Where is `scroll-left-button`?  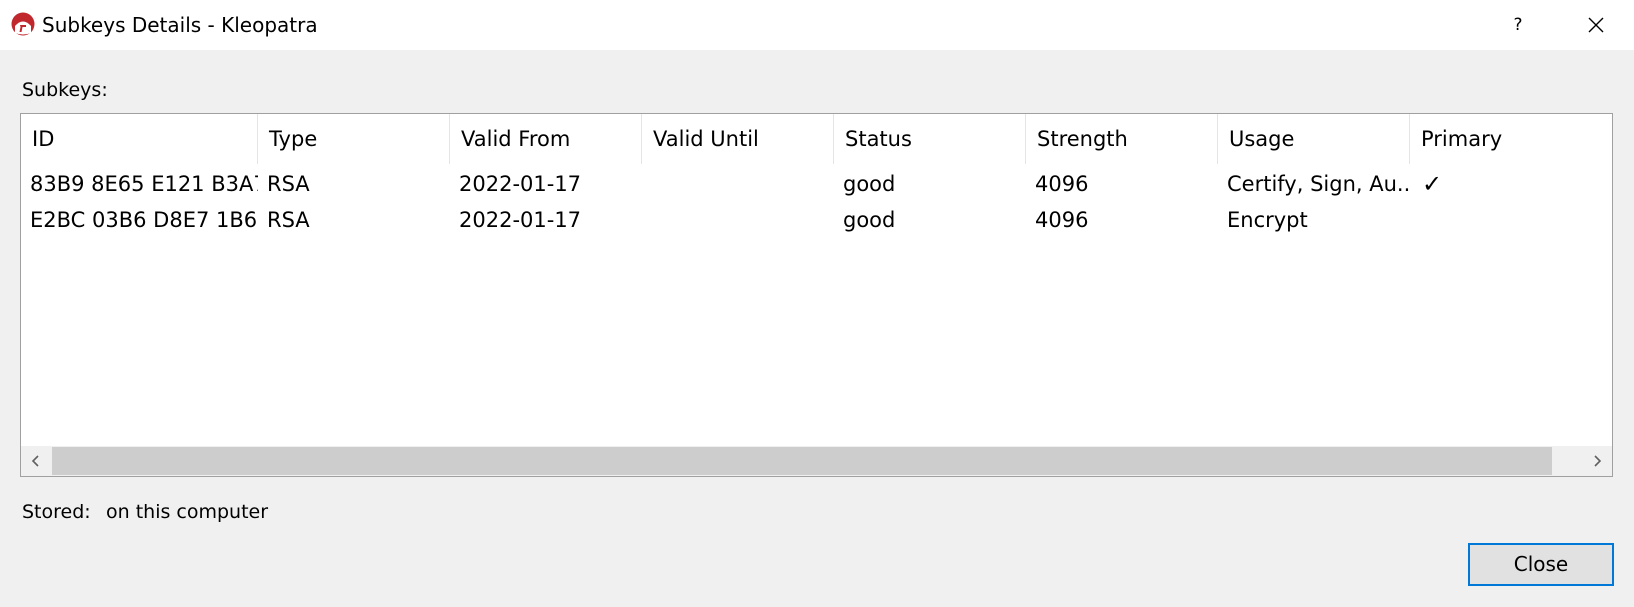
scroll-left-button is located at coordinates (36, 461).